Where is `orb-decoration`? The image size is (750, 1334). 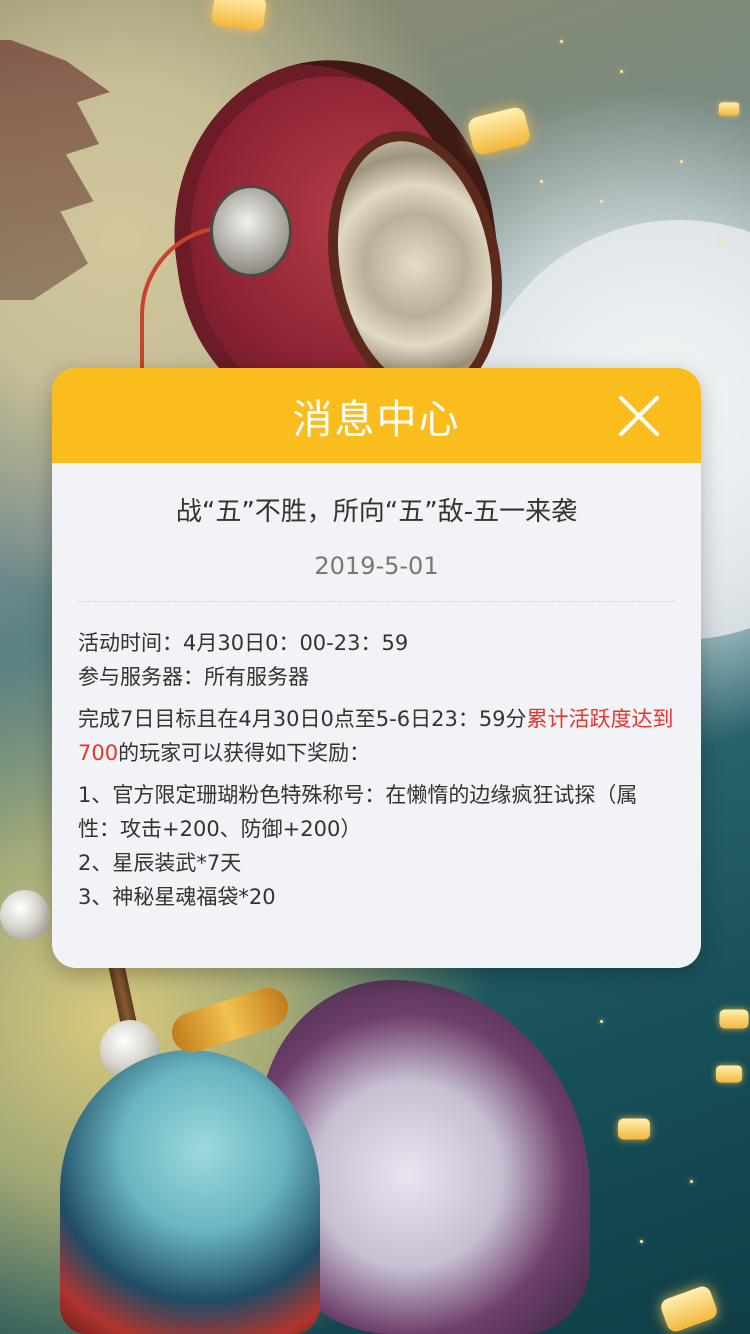 orb-decoration is located at coordinates (25, 915).